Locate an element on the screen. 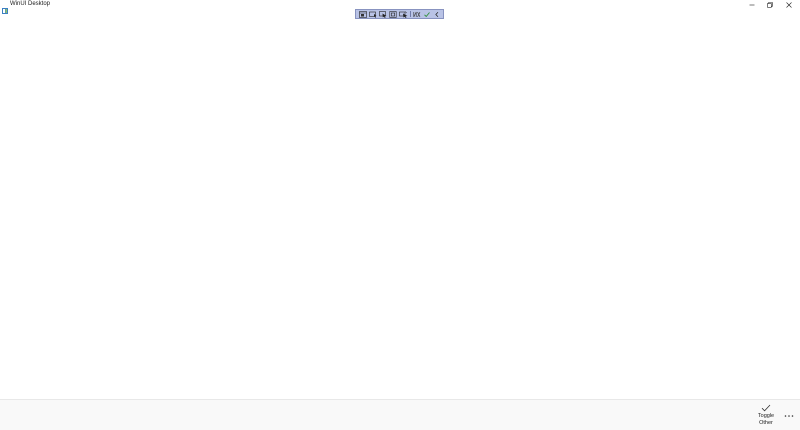 The image size is (800, 430). track-focused-element-button is located at coordinates (393, 14).